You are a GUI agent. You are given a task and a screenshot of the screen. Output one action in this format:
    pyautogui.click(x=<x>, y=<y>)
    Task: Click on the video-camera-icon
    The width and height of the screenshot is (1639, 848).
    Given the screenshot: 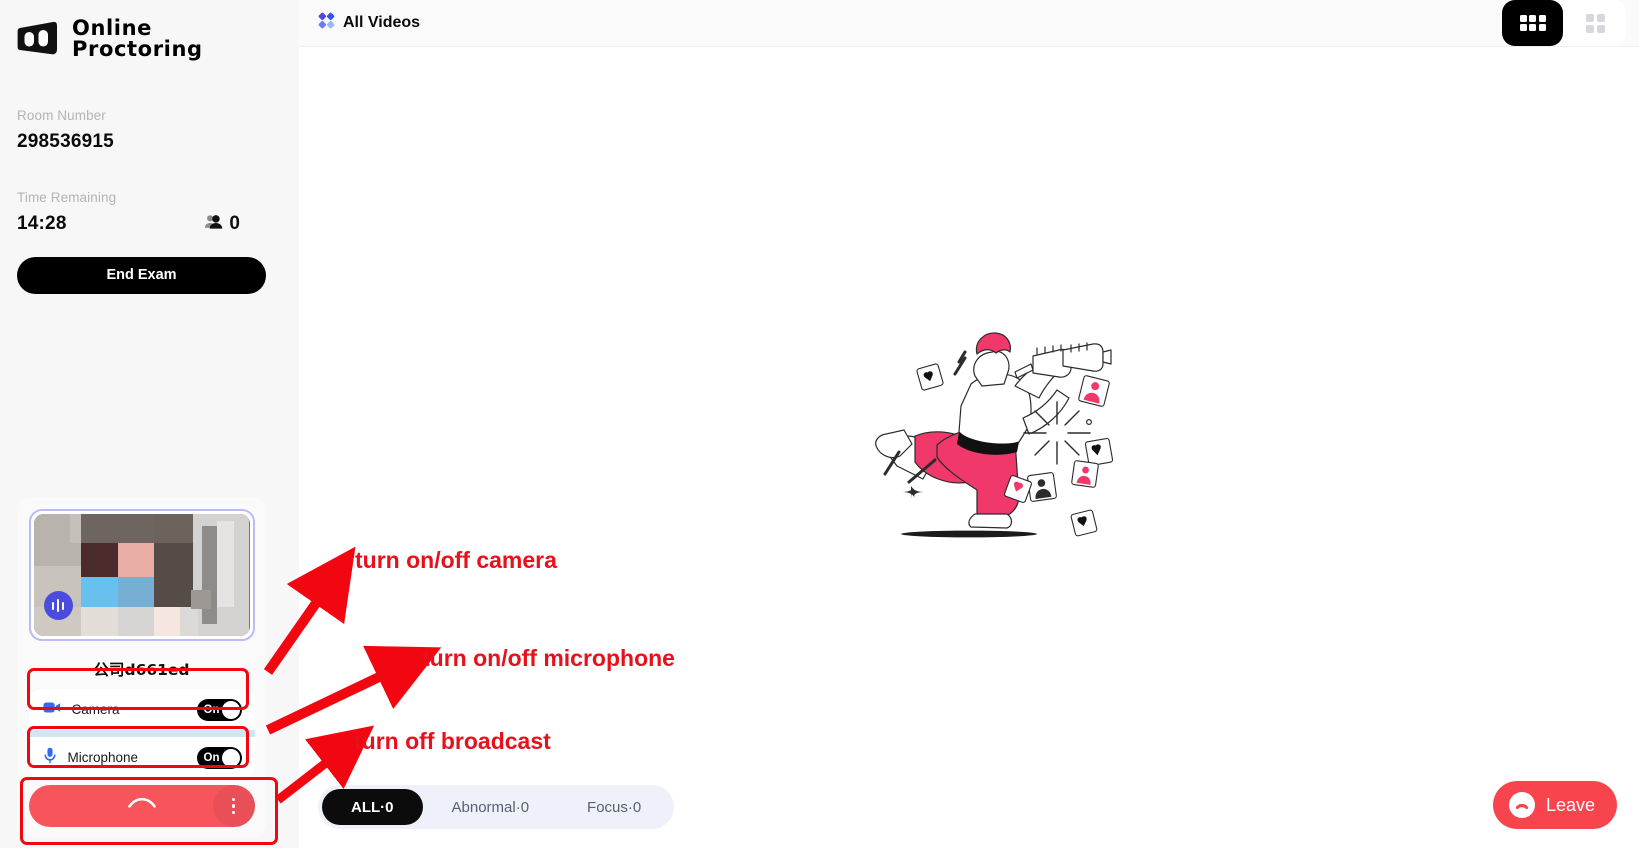 What is the action you would take?
    pyautogui.click(x=51, y=710)
    